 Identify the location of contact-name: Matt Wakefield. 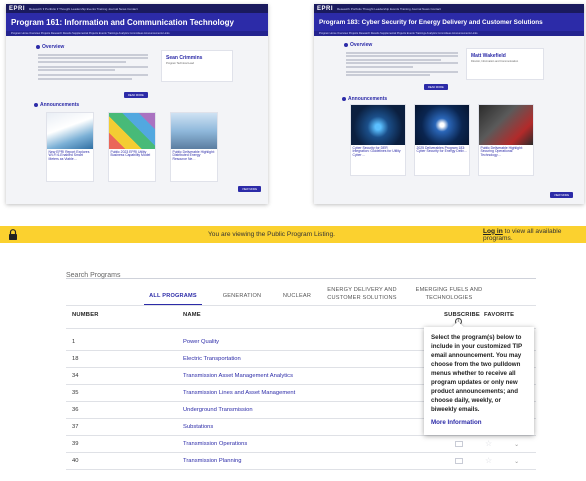
(505, 56).